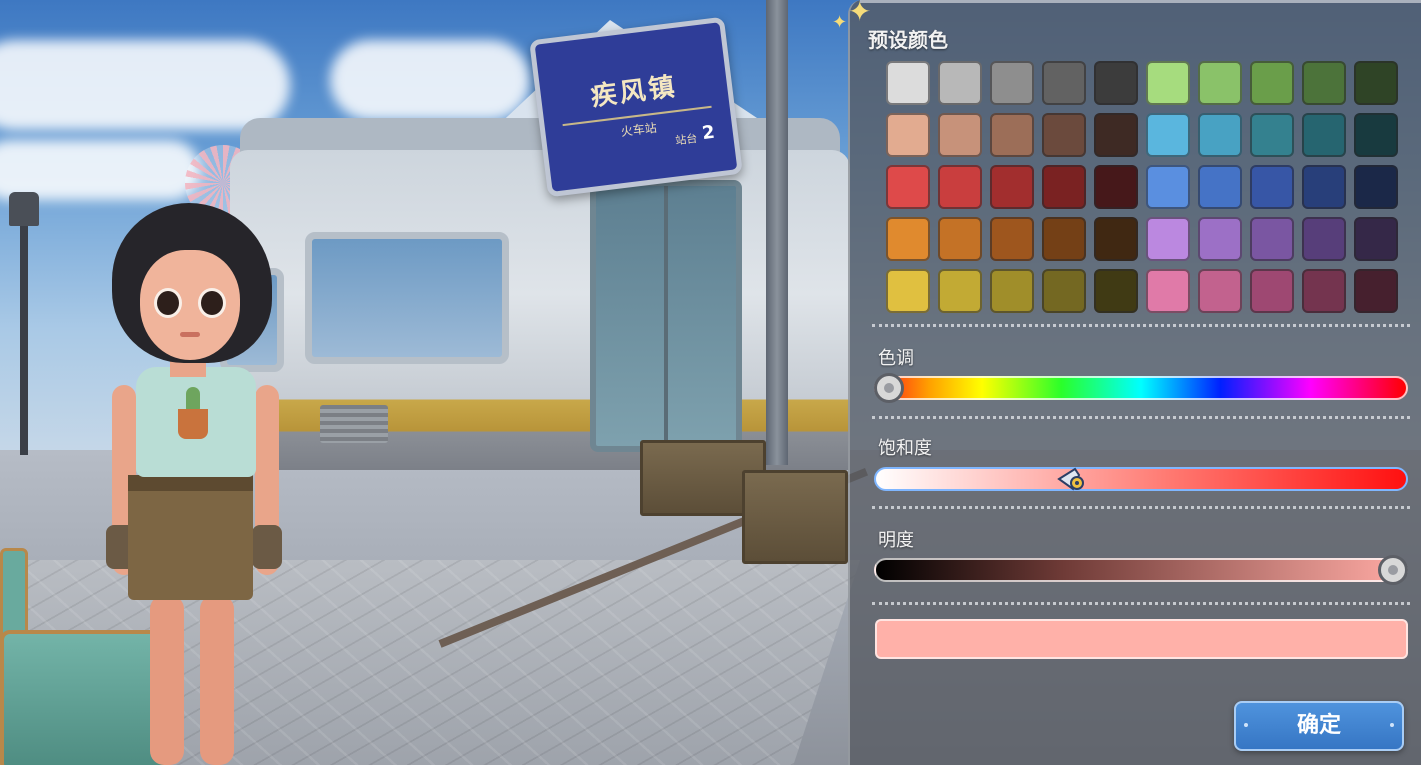 The image size is (1421, 765). I want to click on hue-slider-handle, so click(889, 388).